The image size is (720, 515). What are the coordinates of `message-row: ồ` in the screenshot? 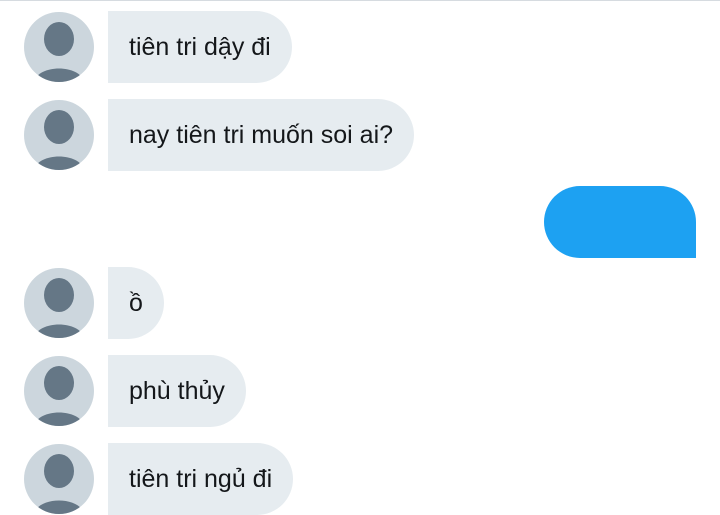 It's located at (360, 303).